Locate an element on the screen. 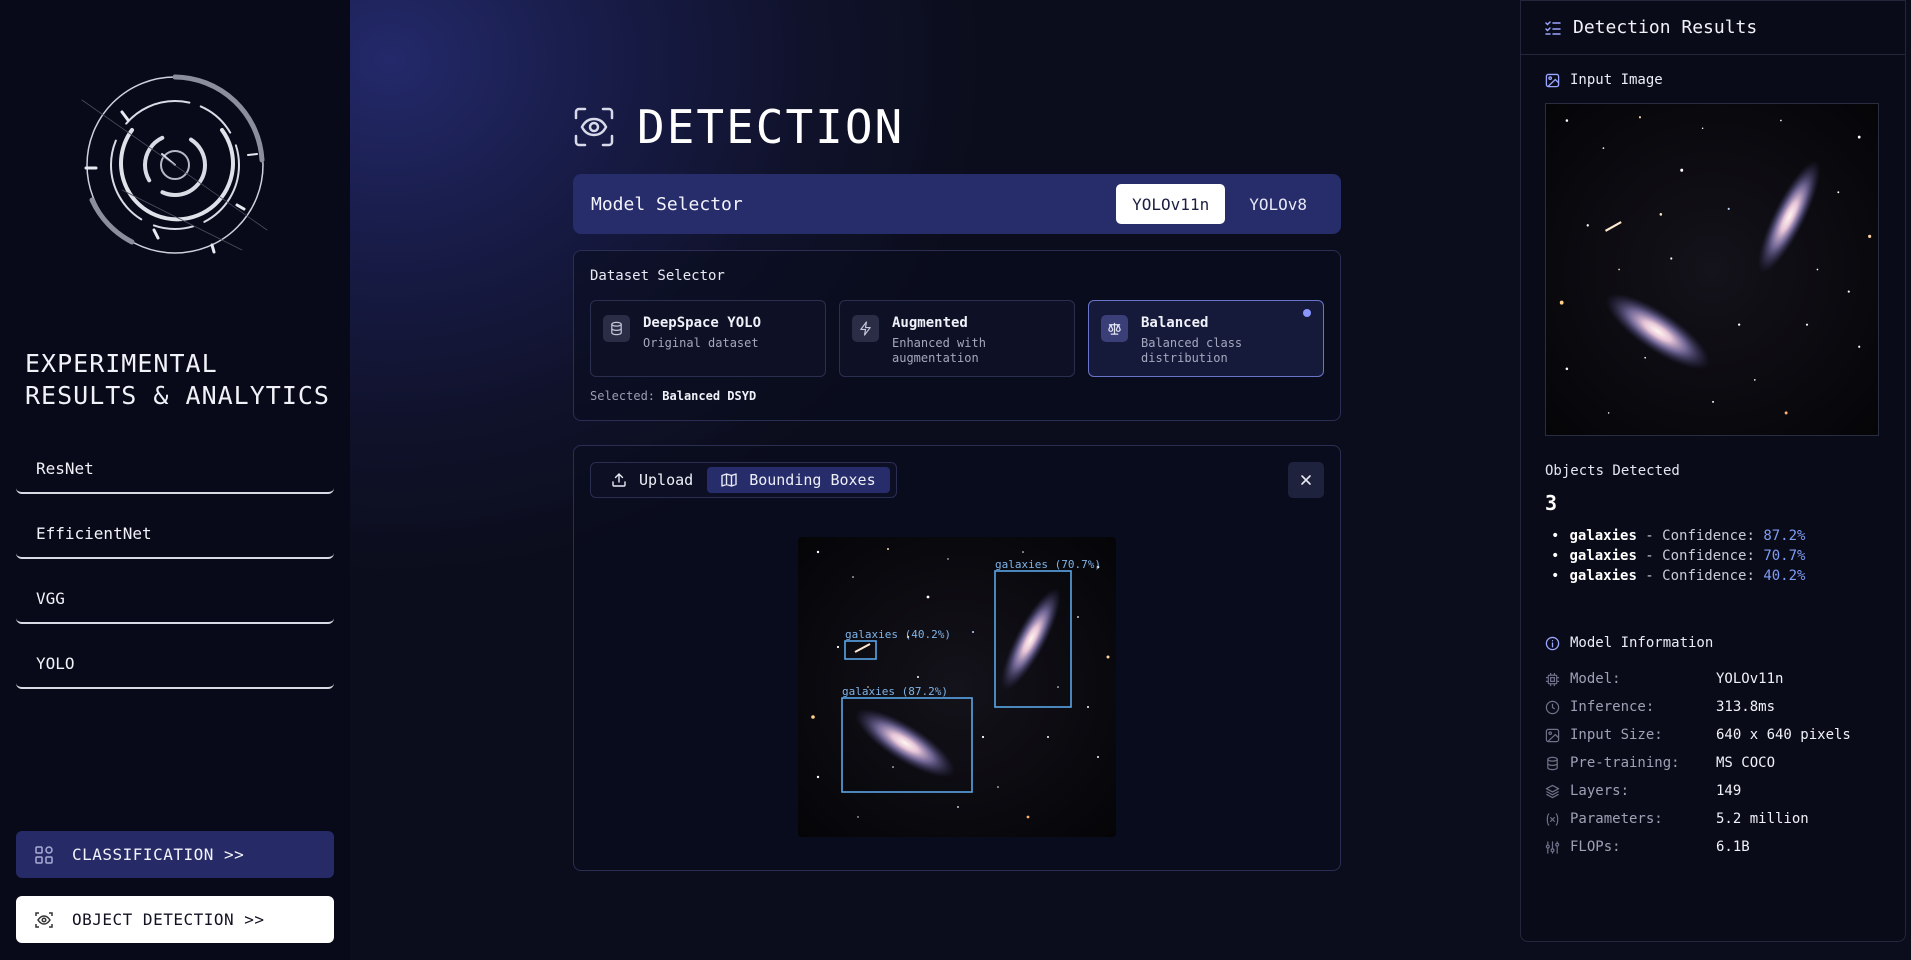 This screenshot has height=960, width=1911. model-information-label: Model Information is located at coordinates (1629, 643).